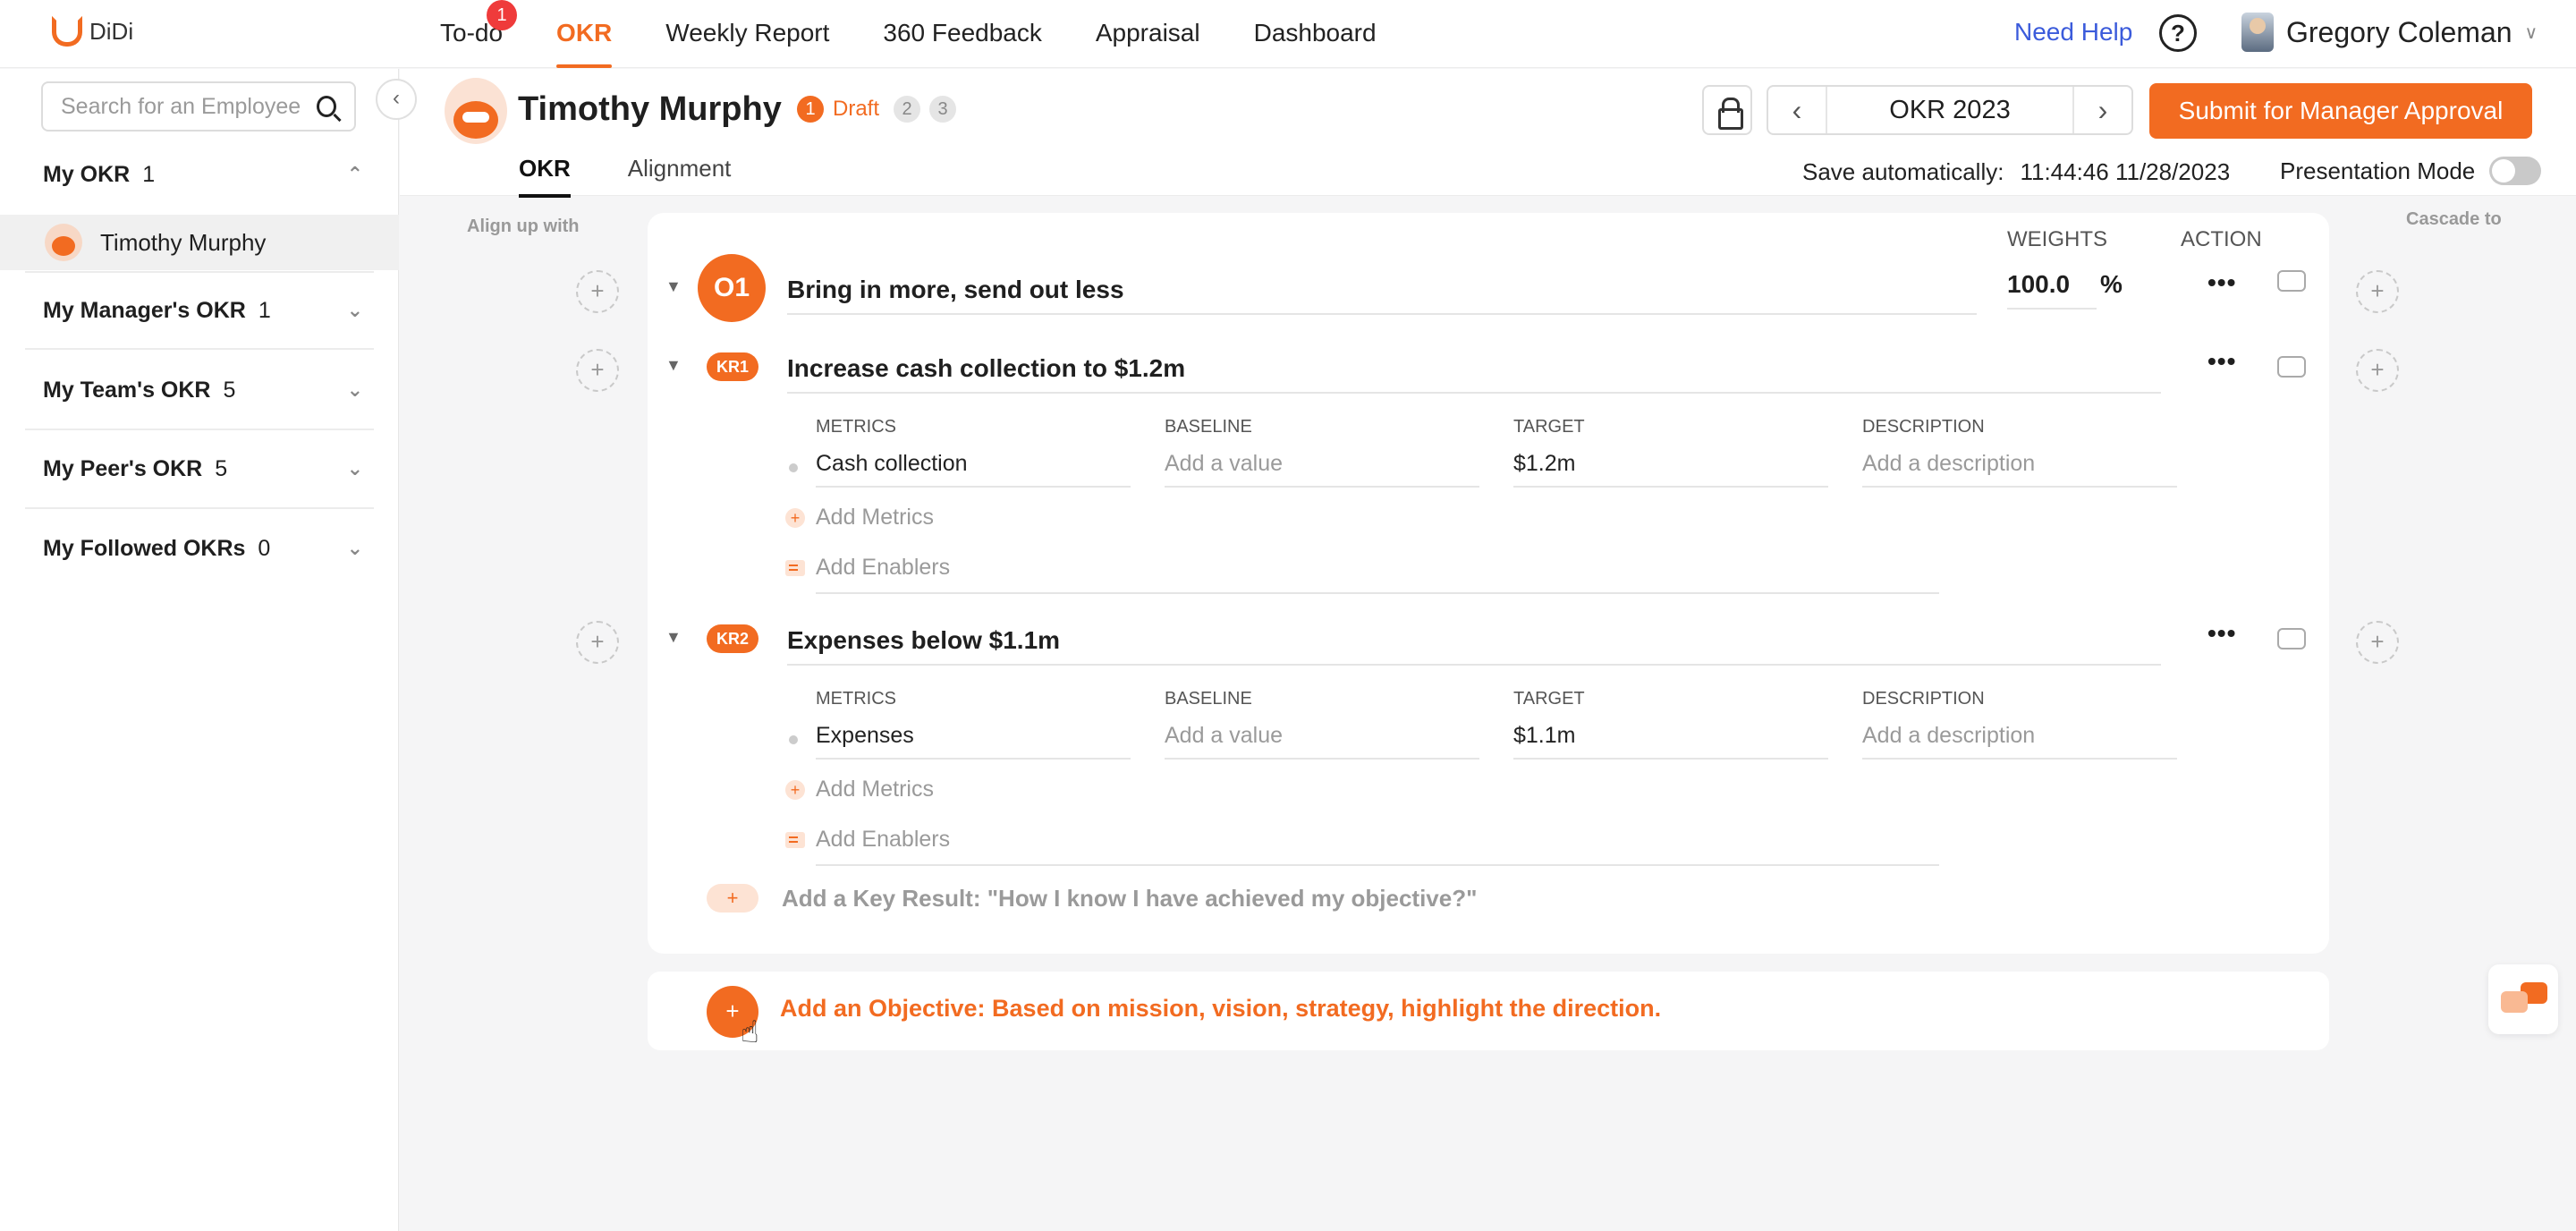 The height and width of the screenshot is (1231, 2576). What do you see at coordinates (199, 174) in the screenshot?
I see `sidebar-group-head-my-okr: My OKR 1 ⌃` at bounding box center [199, 174].